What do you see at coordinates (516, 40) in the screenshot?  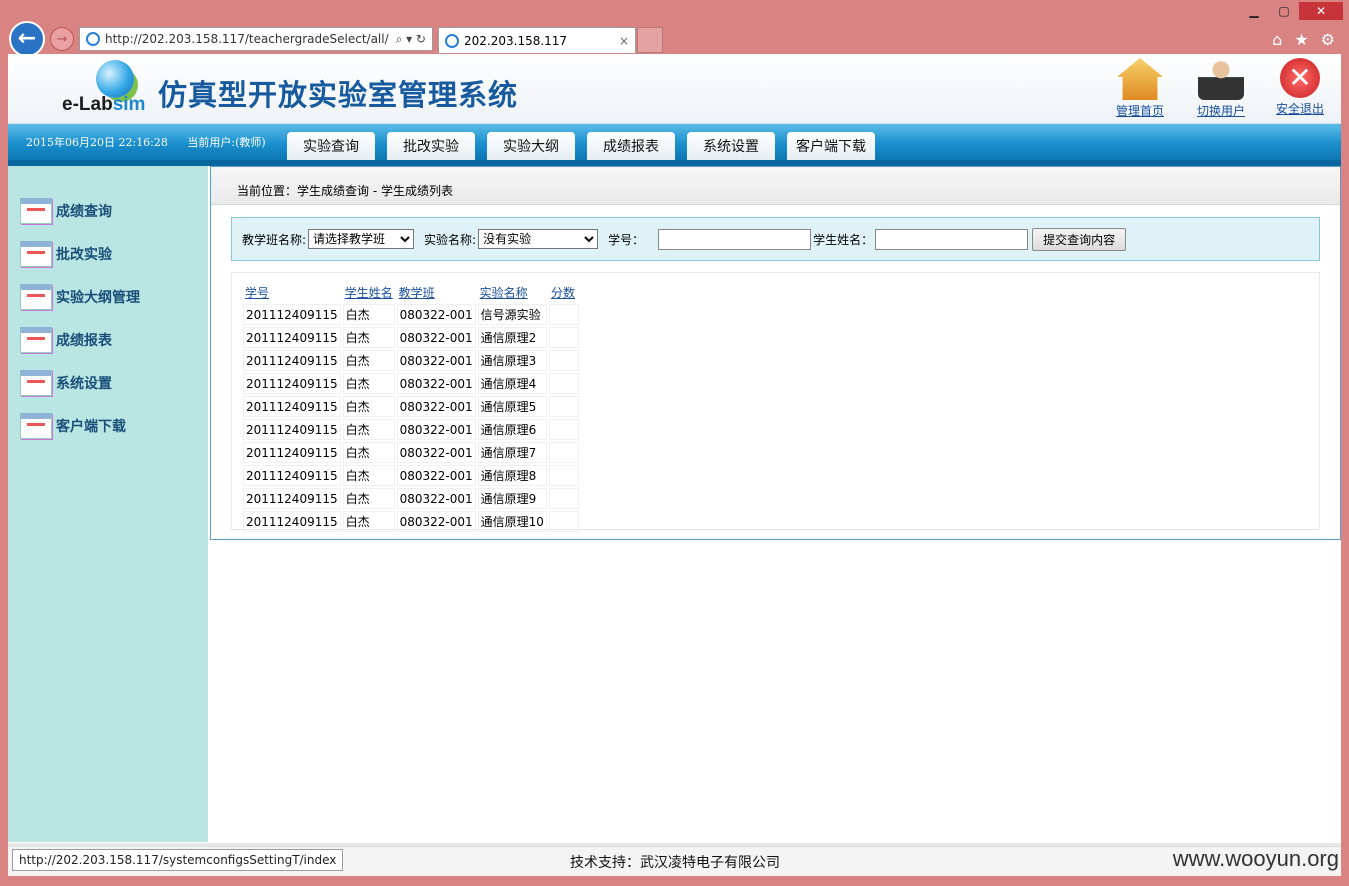 I see `tab-title: 202.203.158.117` at bounding box center [516, 40].